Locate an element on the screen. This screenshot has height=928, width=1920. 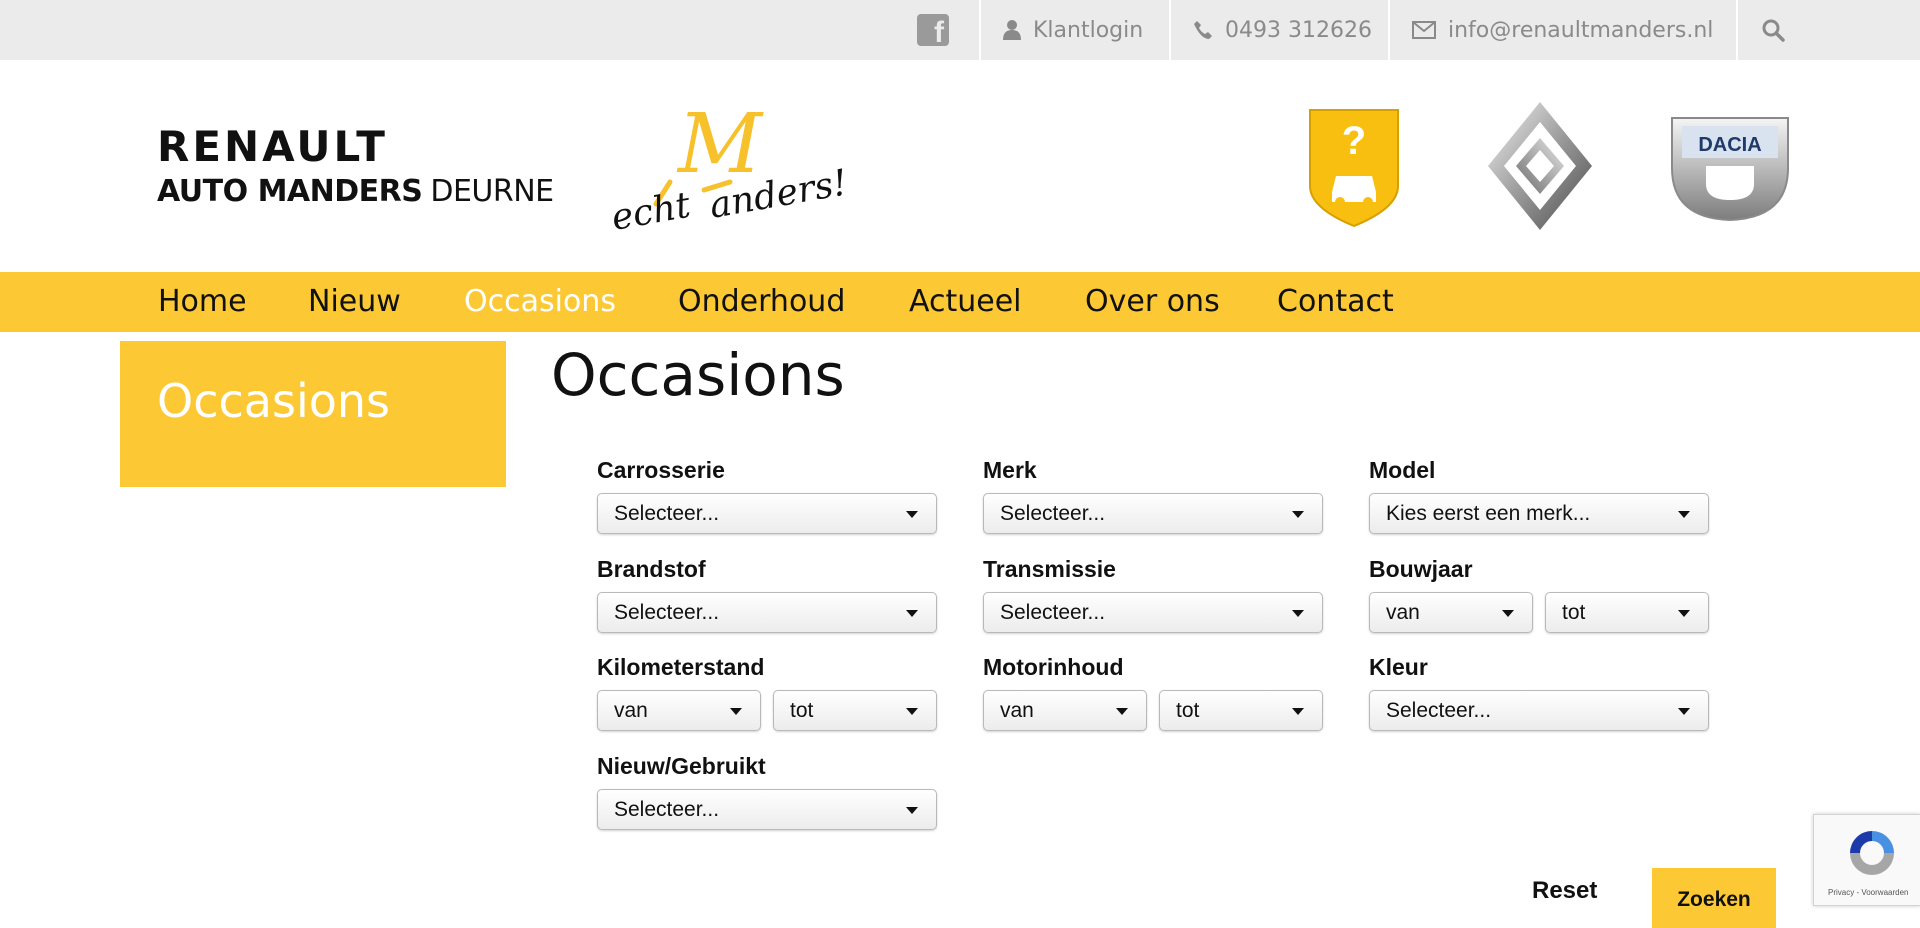
merk-label: Merk is located at coordinates (1010, 470).